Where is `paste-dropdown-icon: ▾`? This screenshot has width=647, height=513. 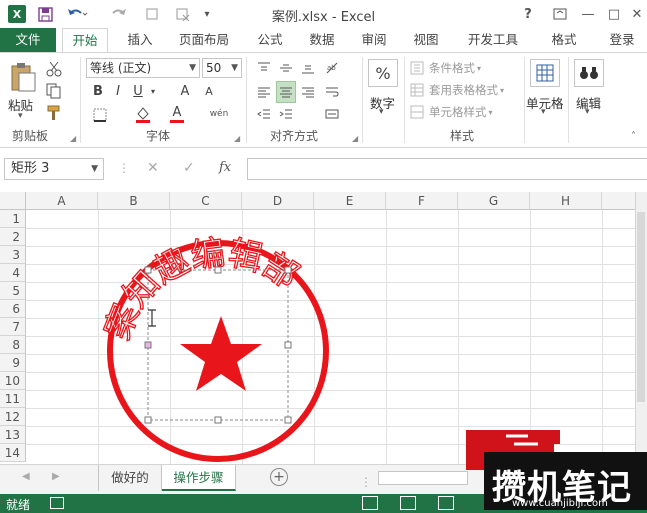
paste-dropdown-icon: ▾ is located at coordinates (20, 116).